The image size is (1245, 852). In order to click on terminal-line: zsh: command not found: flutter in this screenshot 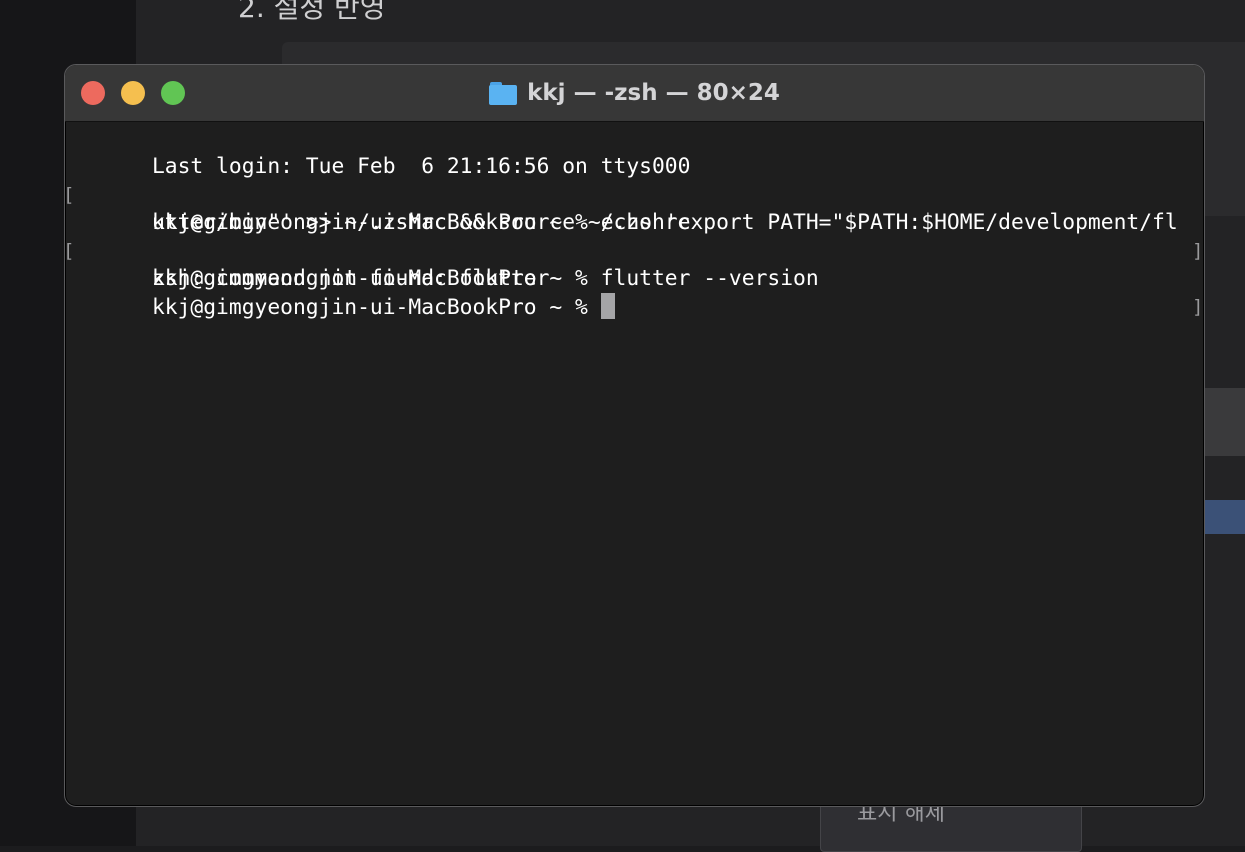, I will do `click(635, 264)`.